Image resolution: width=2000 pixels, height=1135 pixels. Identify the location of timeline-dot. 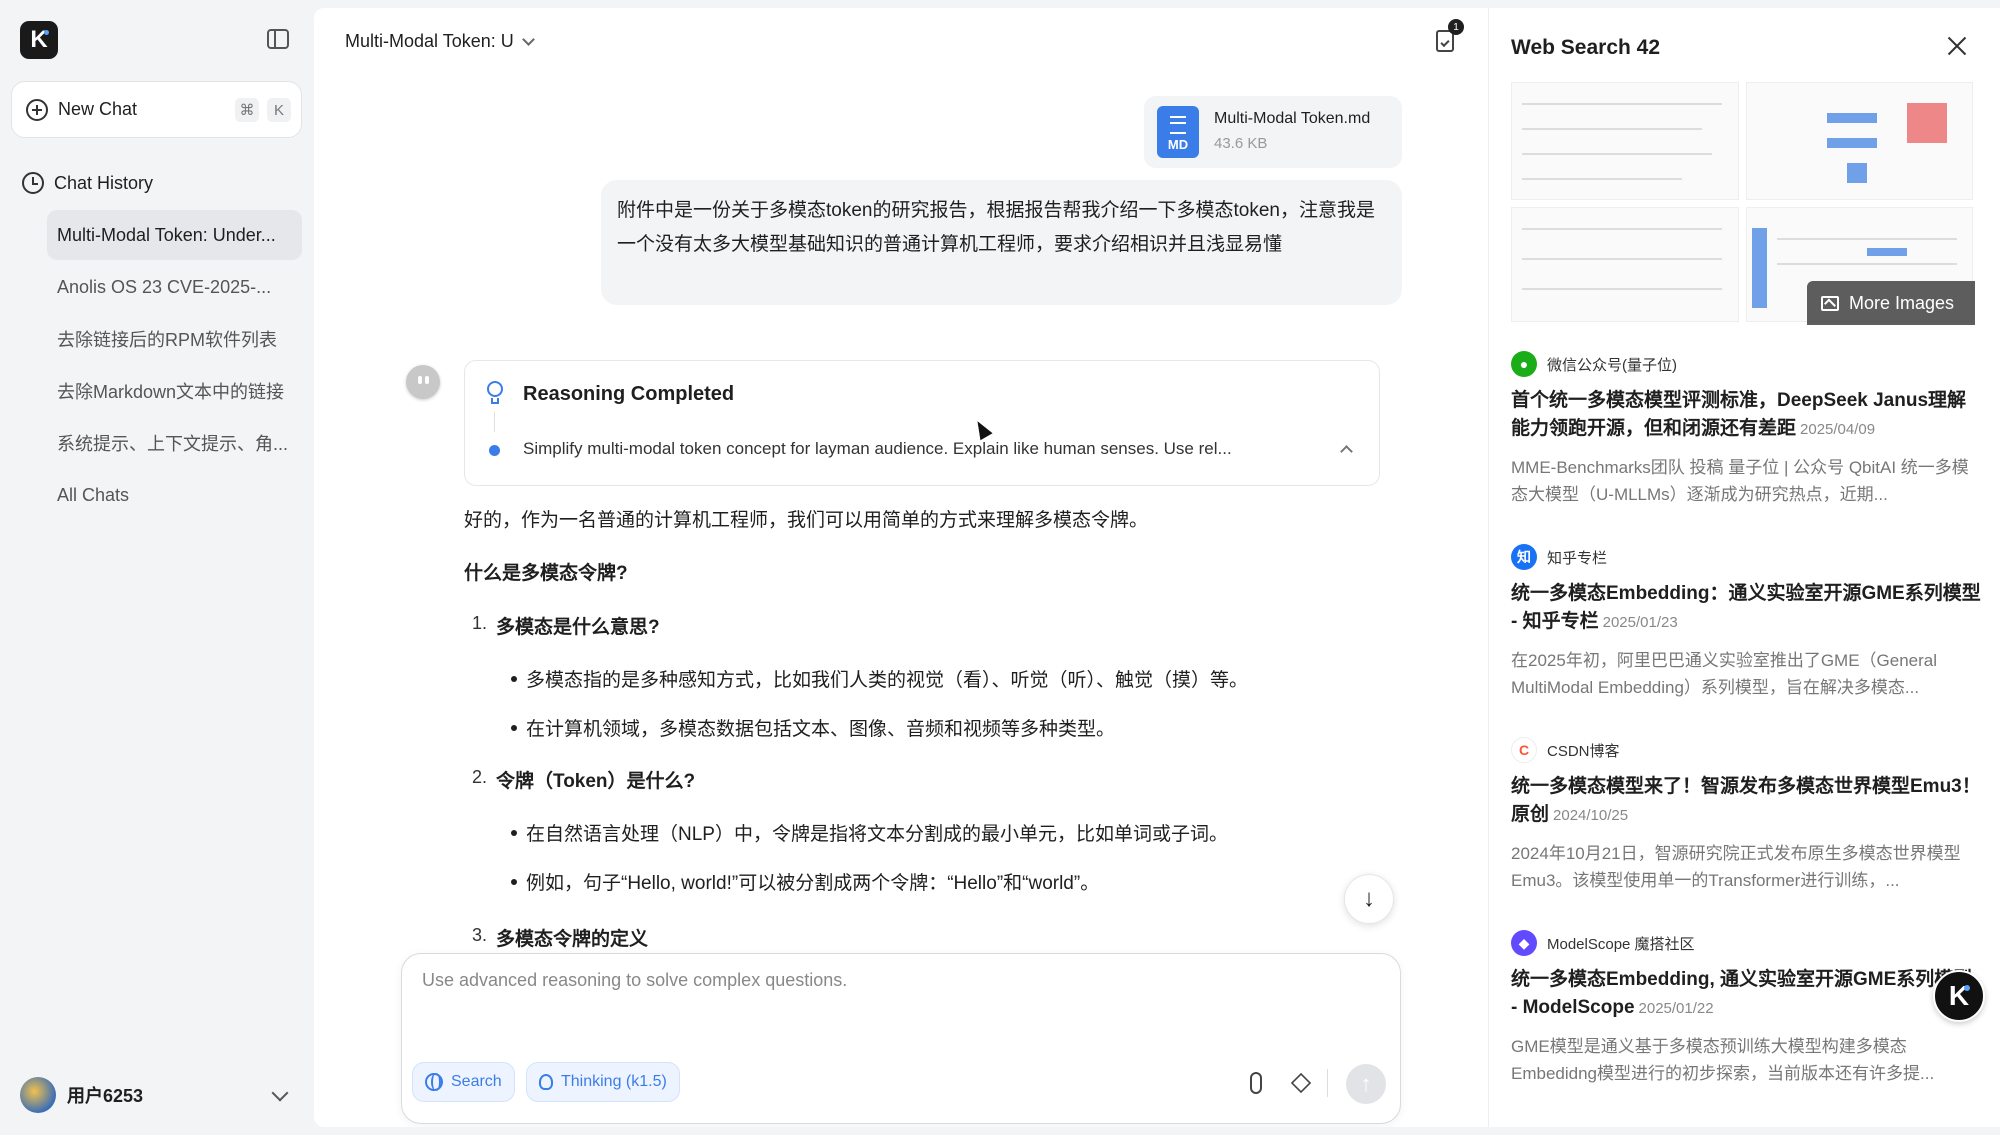
(494, 450).